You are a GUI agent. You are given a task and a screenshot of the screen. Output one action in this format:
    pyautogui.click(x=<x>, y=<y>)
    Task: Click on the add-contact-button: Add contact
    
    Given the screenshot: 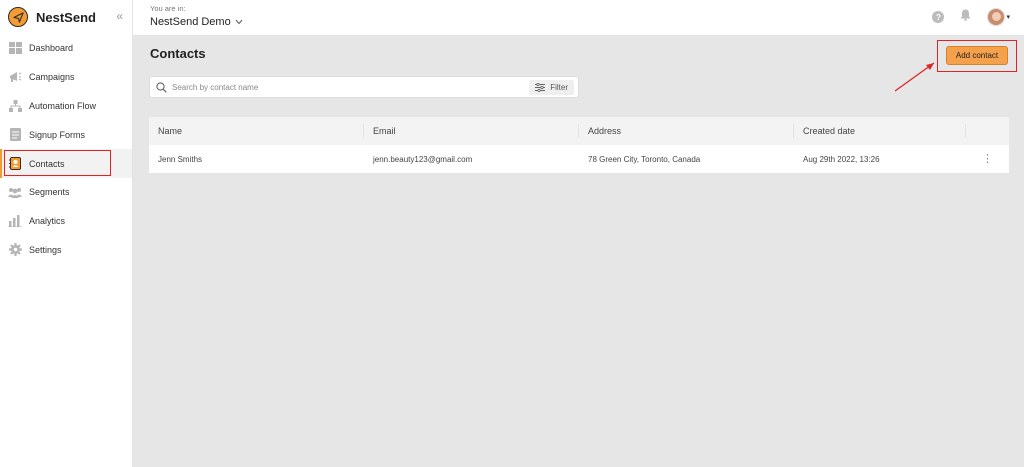 What is the action you would take?
    pyautogui.click(x=977, y=55)
    